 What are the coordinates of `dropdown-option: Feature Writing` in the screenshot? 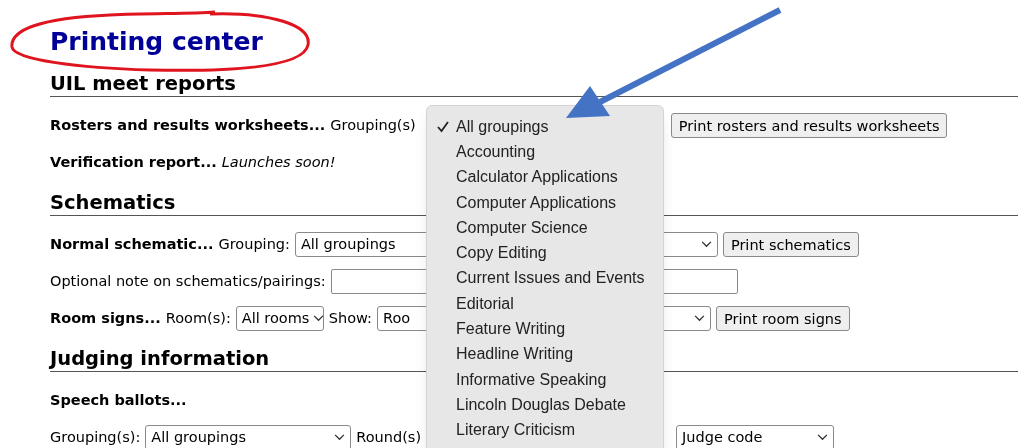 It's located at (545, 329).